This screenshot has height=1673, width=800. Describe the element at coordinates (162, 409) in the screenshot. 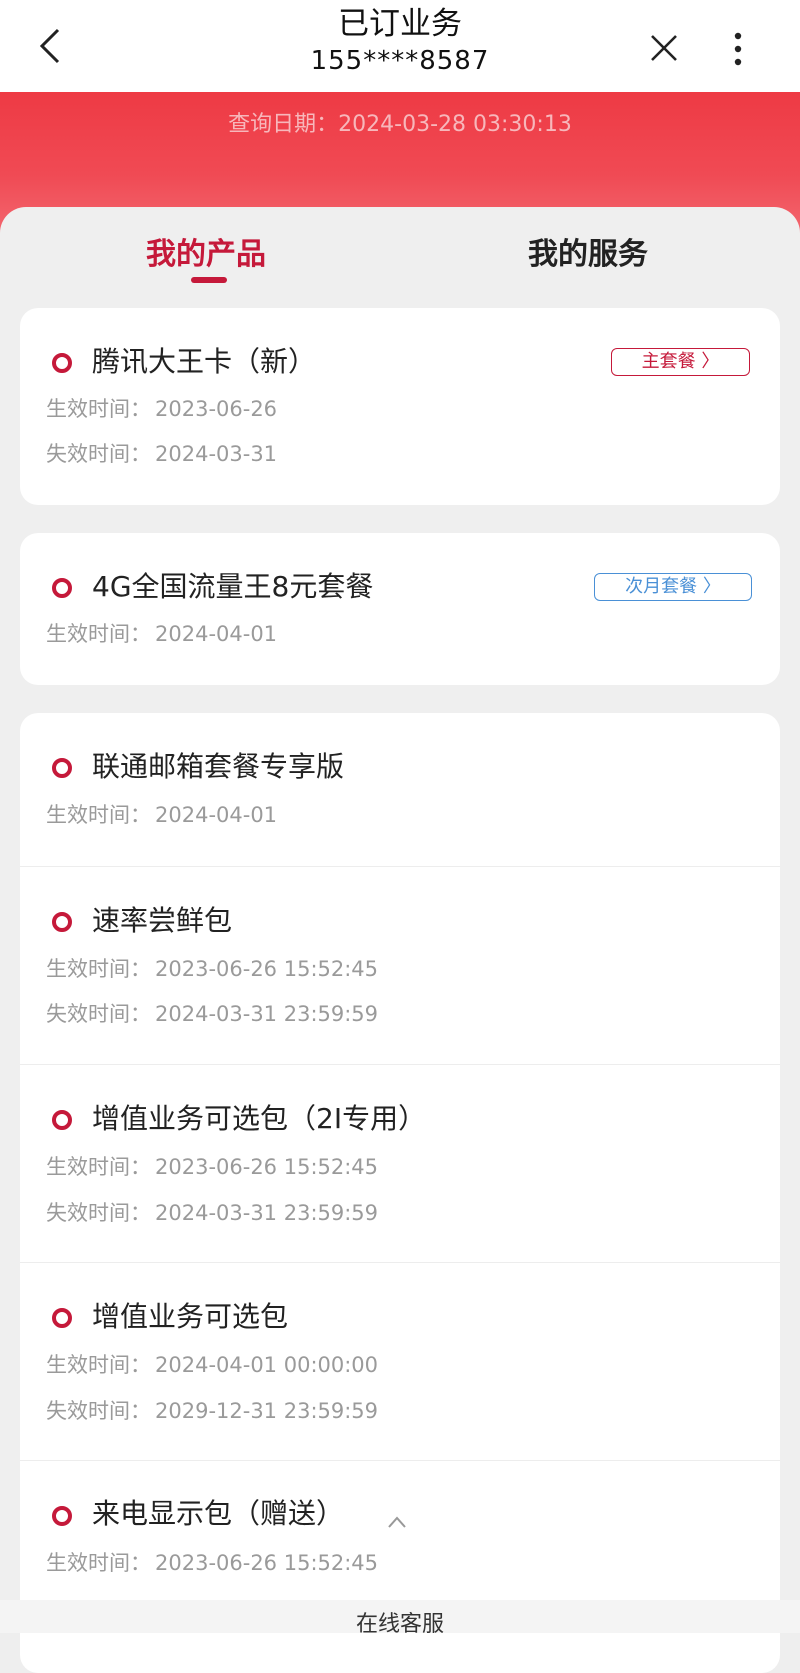

I see `effective-time: 生效时间： 2023-06-26` at that location.